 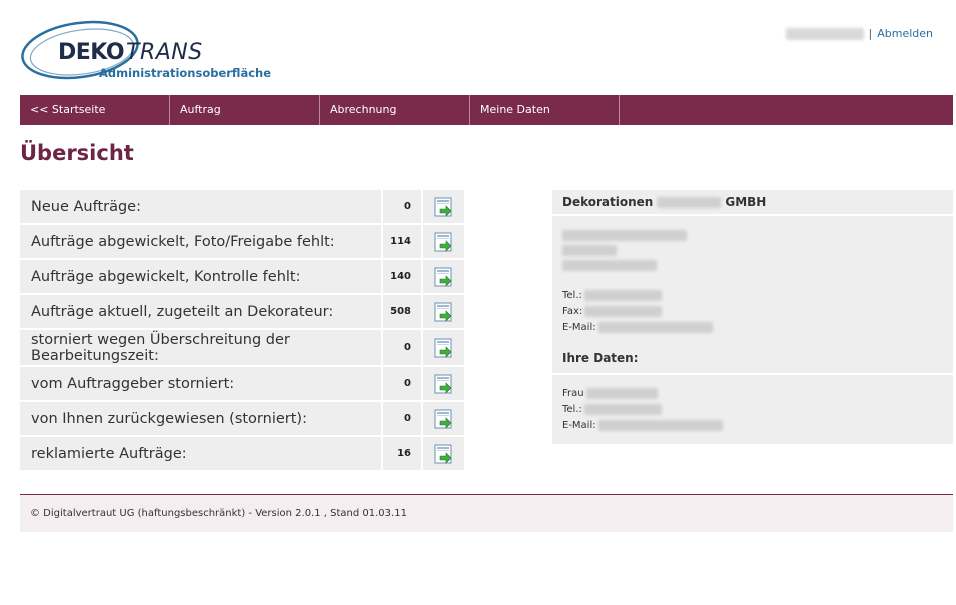 What do you see at coordinates (403, 312) in the screenshot?
I see `status-count: 508` at bounding box center [403, 312].